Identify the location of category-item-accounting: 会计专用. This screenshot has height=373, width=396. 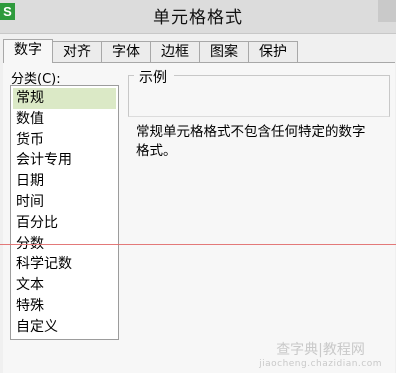
(64, 160).